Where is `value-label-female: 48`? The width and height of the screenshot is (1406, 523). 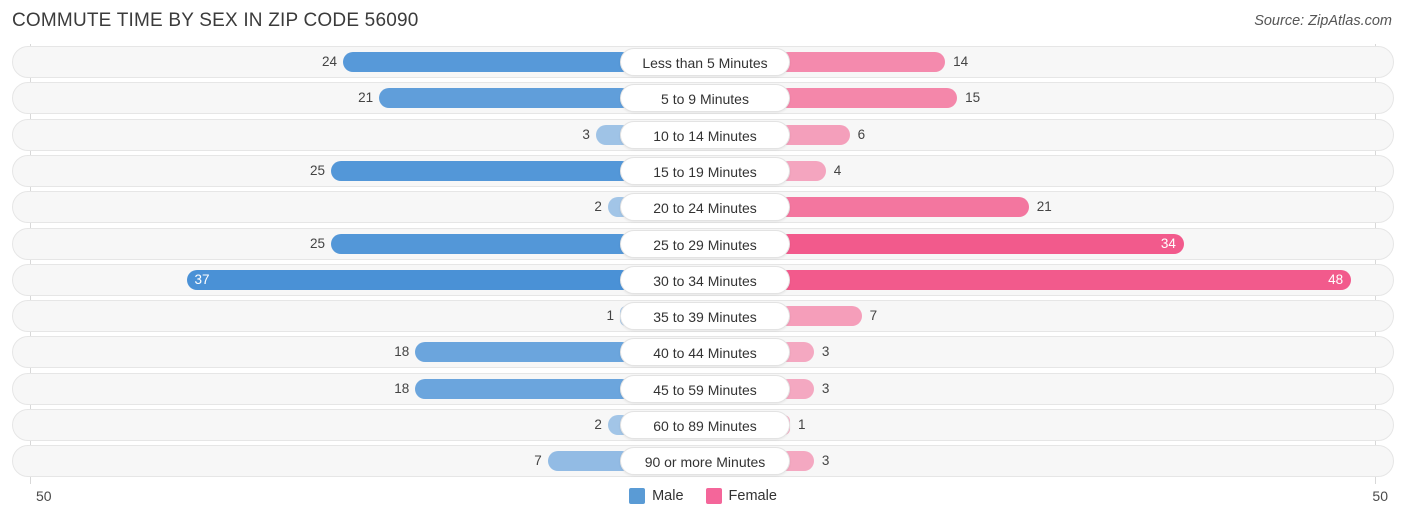
value-label-female: 48 is located at coordinates (1336, 279).